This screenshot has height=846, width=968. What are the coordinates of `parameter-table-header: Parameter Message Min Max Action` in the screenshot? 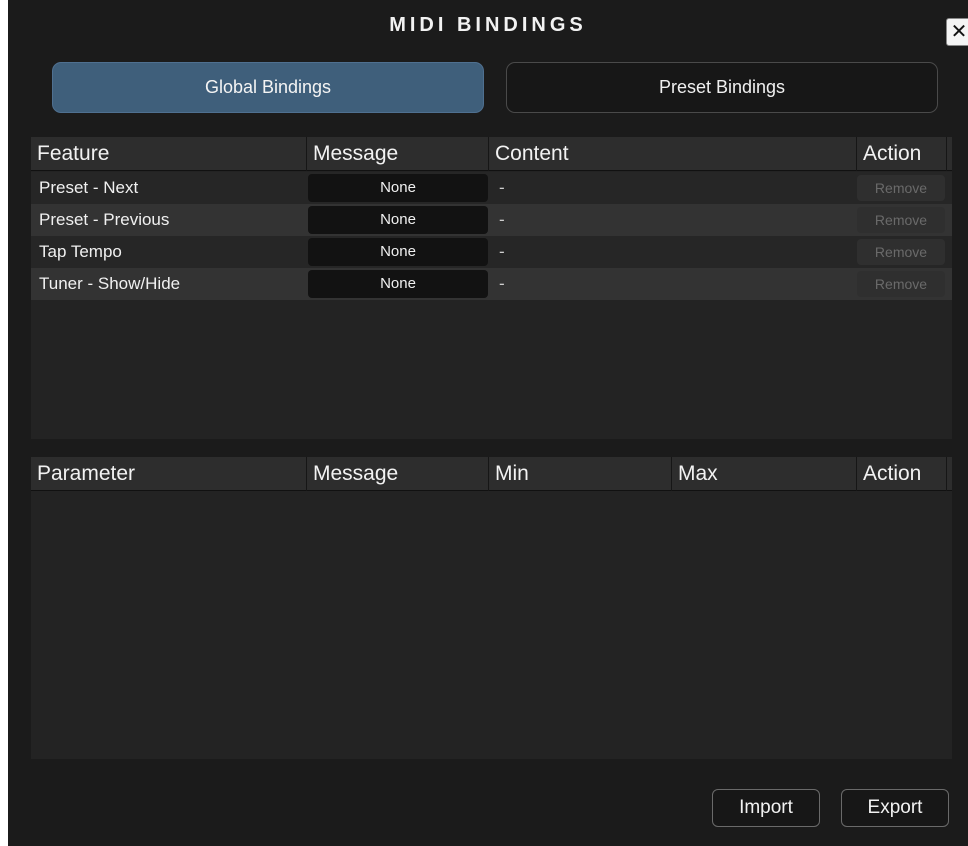 It's located at (491, 474).